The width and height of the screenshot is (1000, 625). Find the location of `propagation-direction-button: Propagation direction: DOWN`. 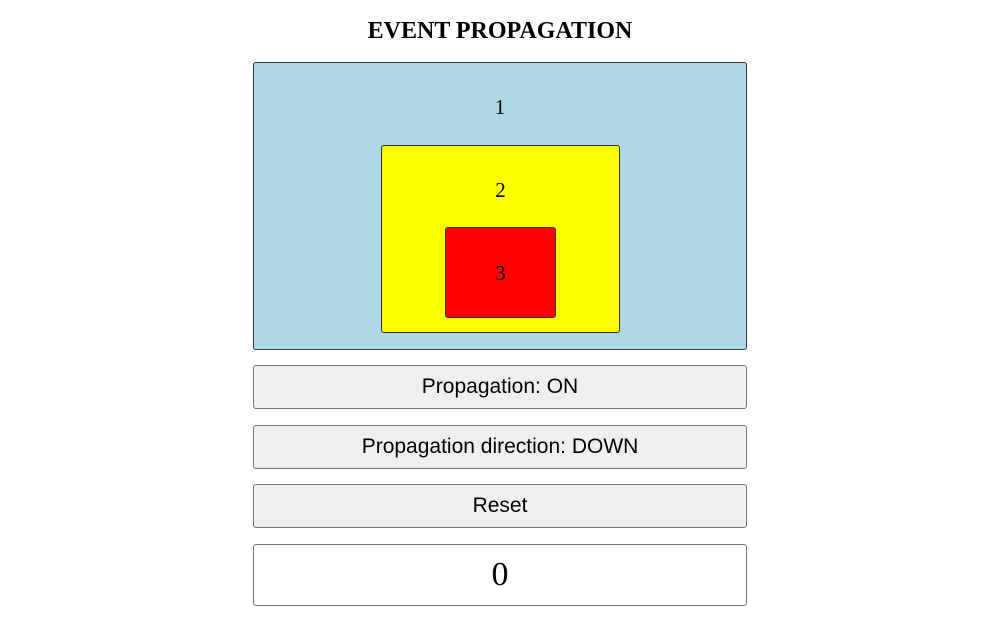

propagation-direction-button: Propagation direction: DOWN is located at coordinates (500, 447).